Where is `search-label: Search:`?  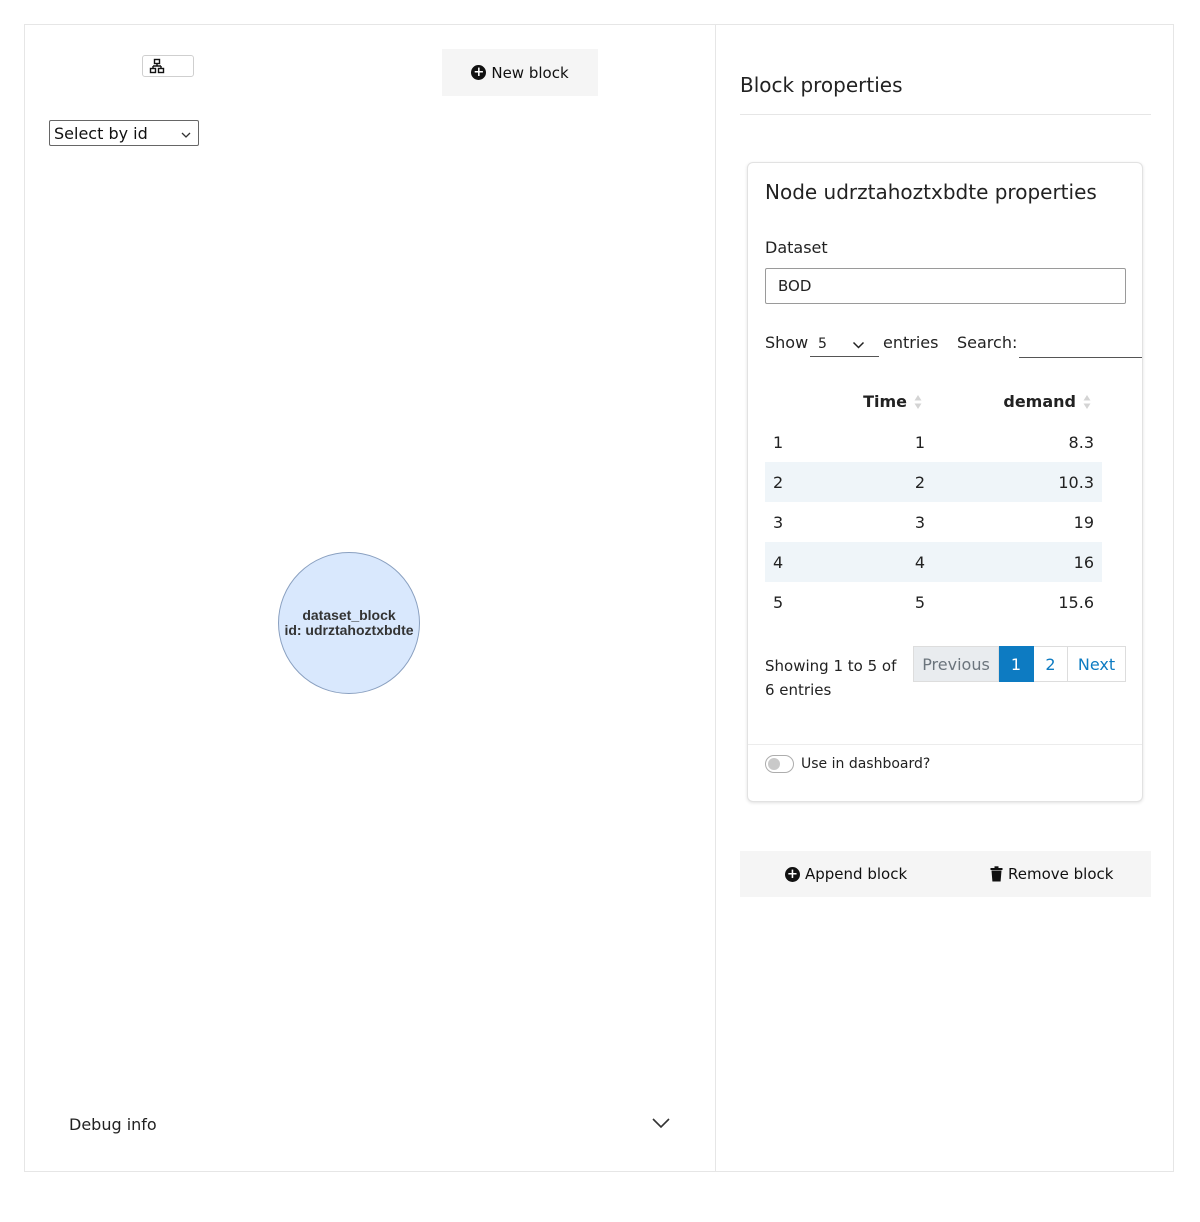
search-label: Search: is located at coordinates (987, 342).